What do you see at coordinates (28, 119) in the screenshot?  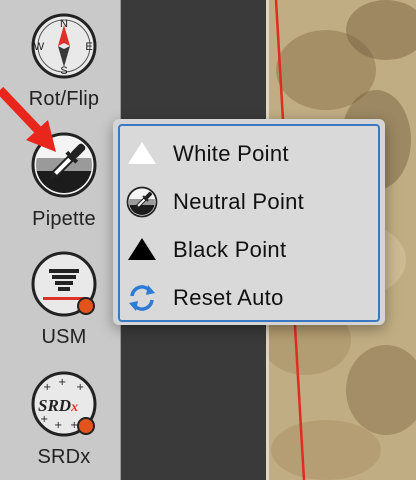 I see `red-arrow-icon` at bounding box center [28, 119].